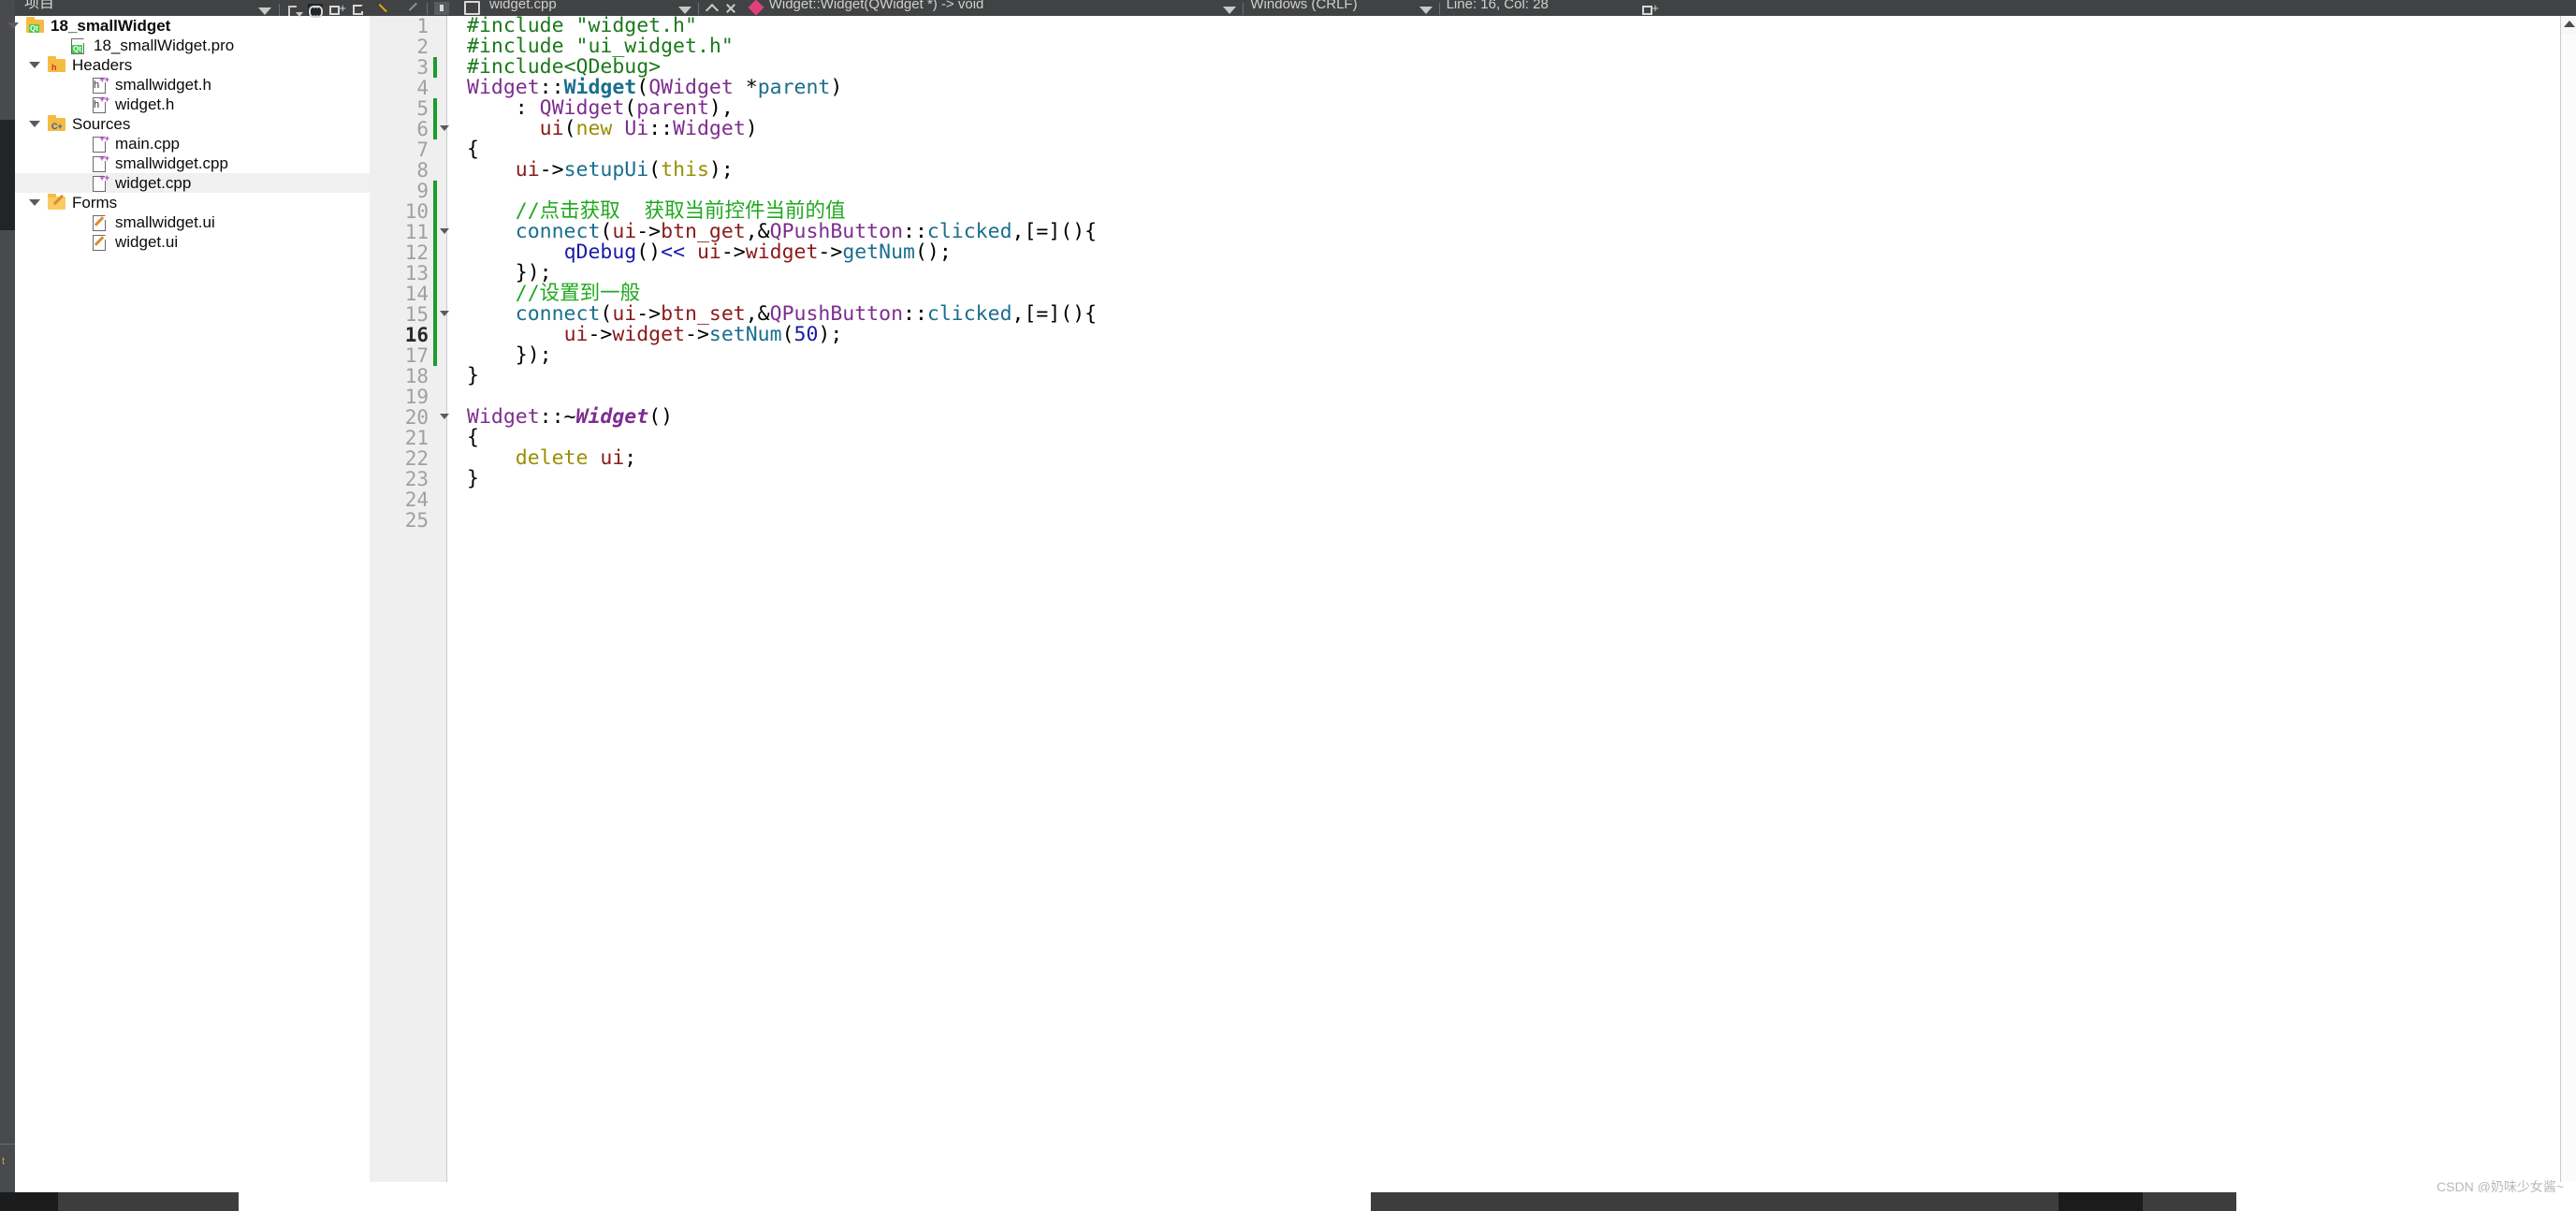 This screenshot has height=1211, width=2576. Describe the element at coordinates (523, 8) in the screenshot. I see `open-document-name: widget.cpp` at that location.